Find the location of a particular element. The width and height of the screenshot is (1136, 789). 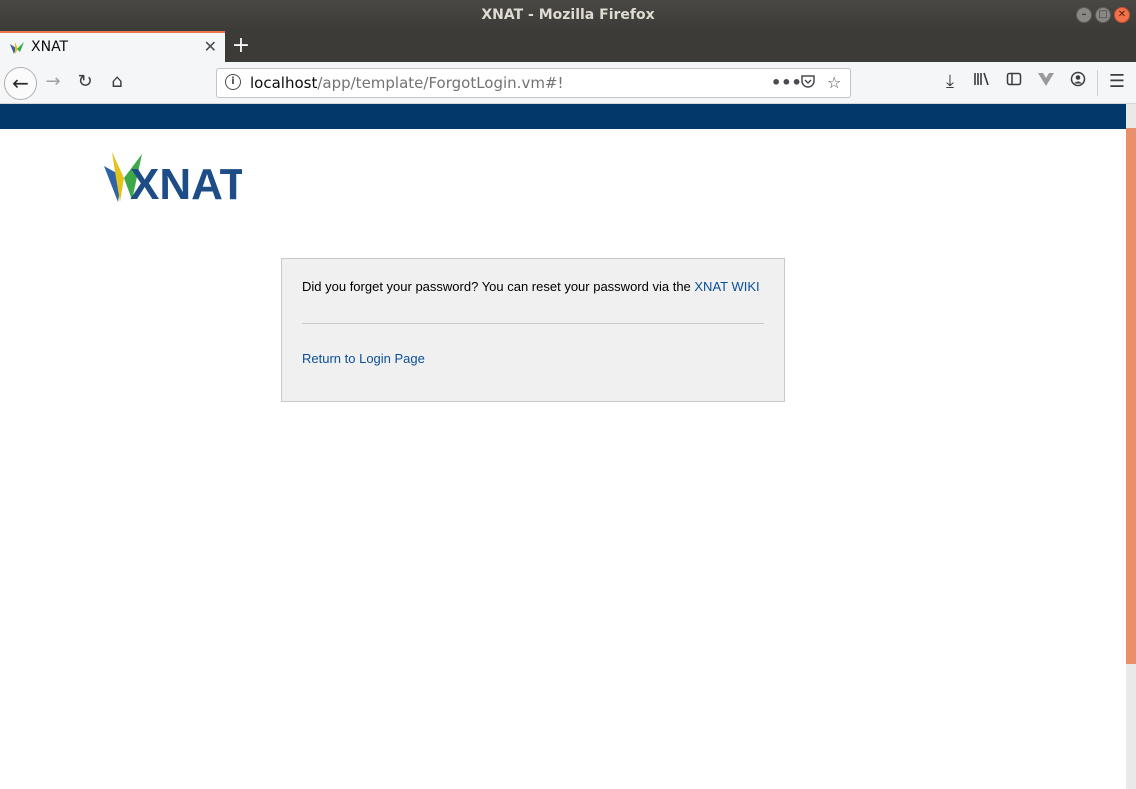

menu-icon: ☰ is located at coordinates (1117, 82).